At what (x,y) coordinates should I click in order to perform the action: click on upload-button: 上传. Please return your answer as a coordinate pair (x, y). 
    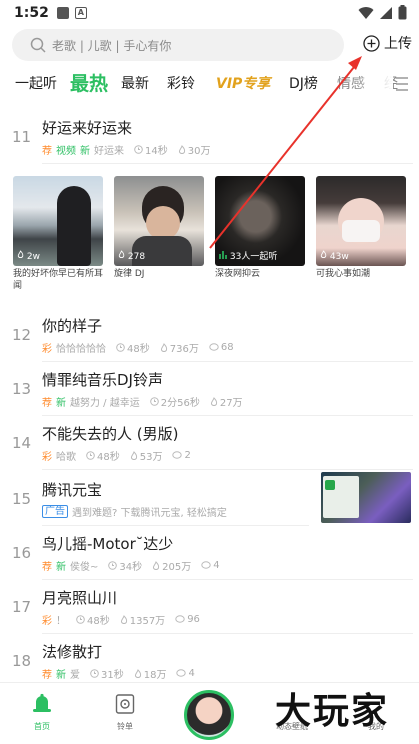
    Looking at the image, I should click on (387, 43).